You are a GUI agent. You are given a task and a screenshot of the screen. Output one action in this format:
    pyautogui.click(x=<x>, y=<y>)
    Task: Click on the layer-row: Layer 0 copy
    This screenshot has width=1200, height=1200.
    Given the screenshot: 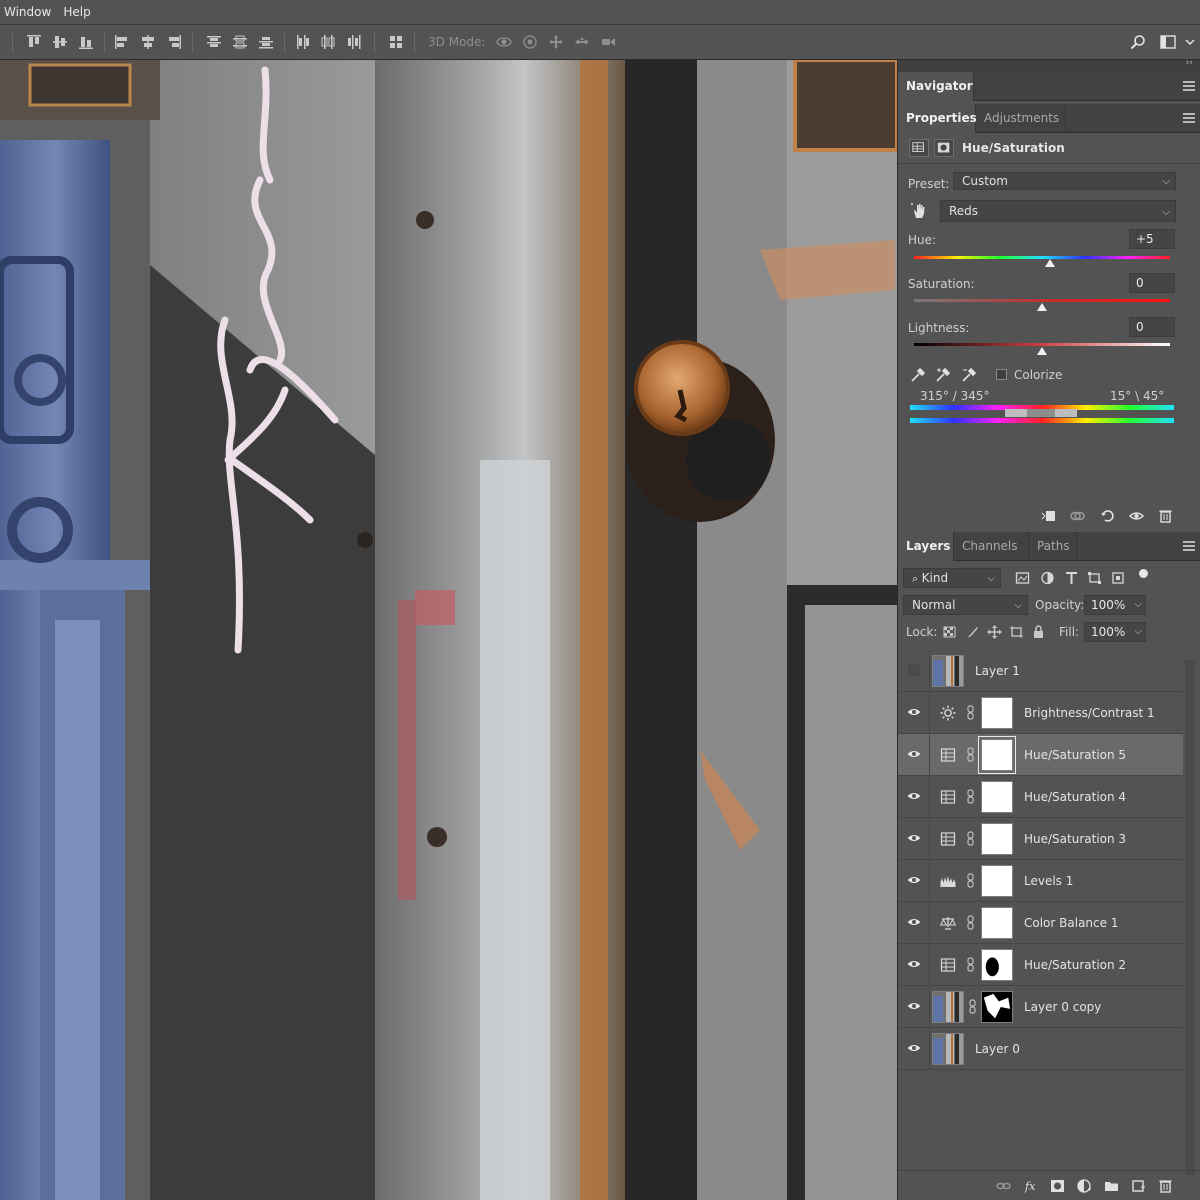 What is the action you would take?
    pyautogui.click(x=1040, y=1007)
    